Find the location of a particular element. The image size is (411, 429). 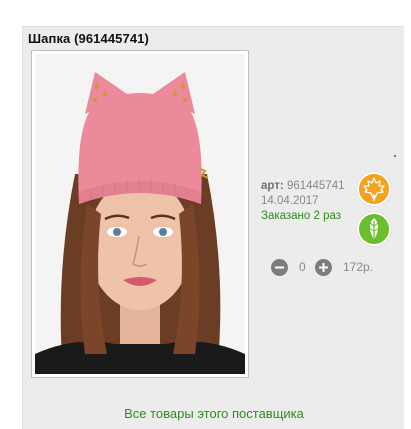

plus-glyph is located at coordinates (323, 267).